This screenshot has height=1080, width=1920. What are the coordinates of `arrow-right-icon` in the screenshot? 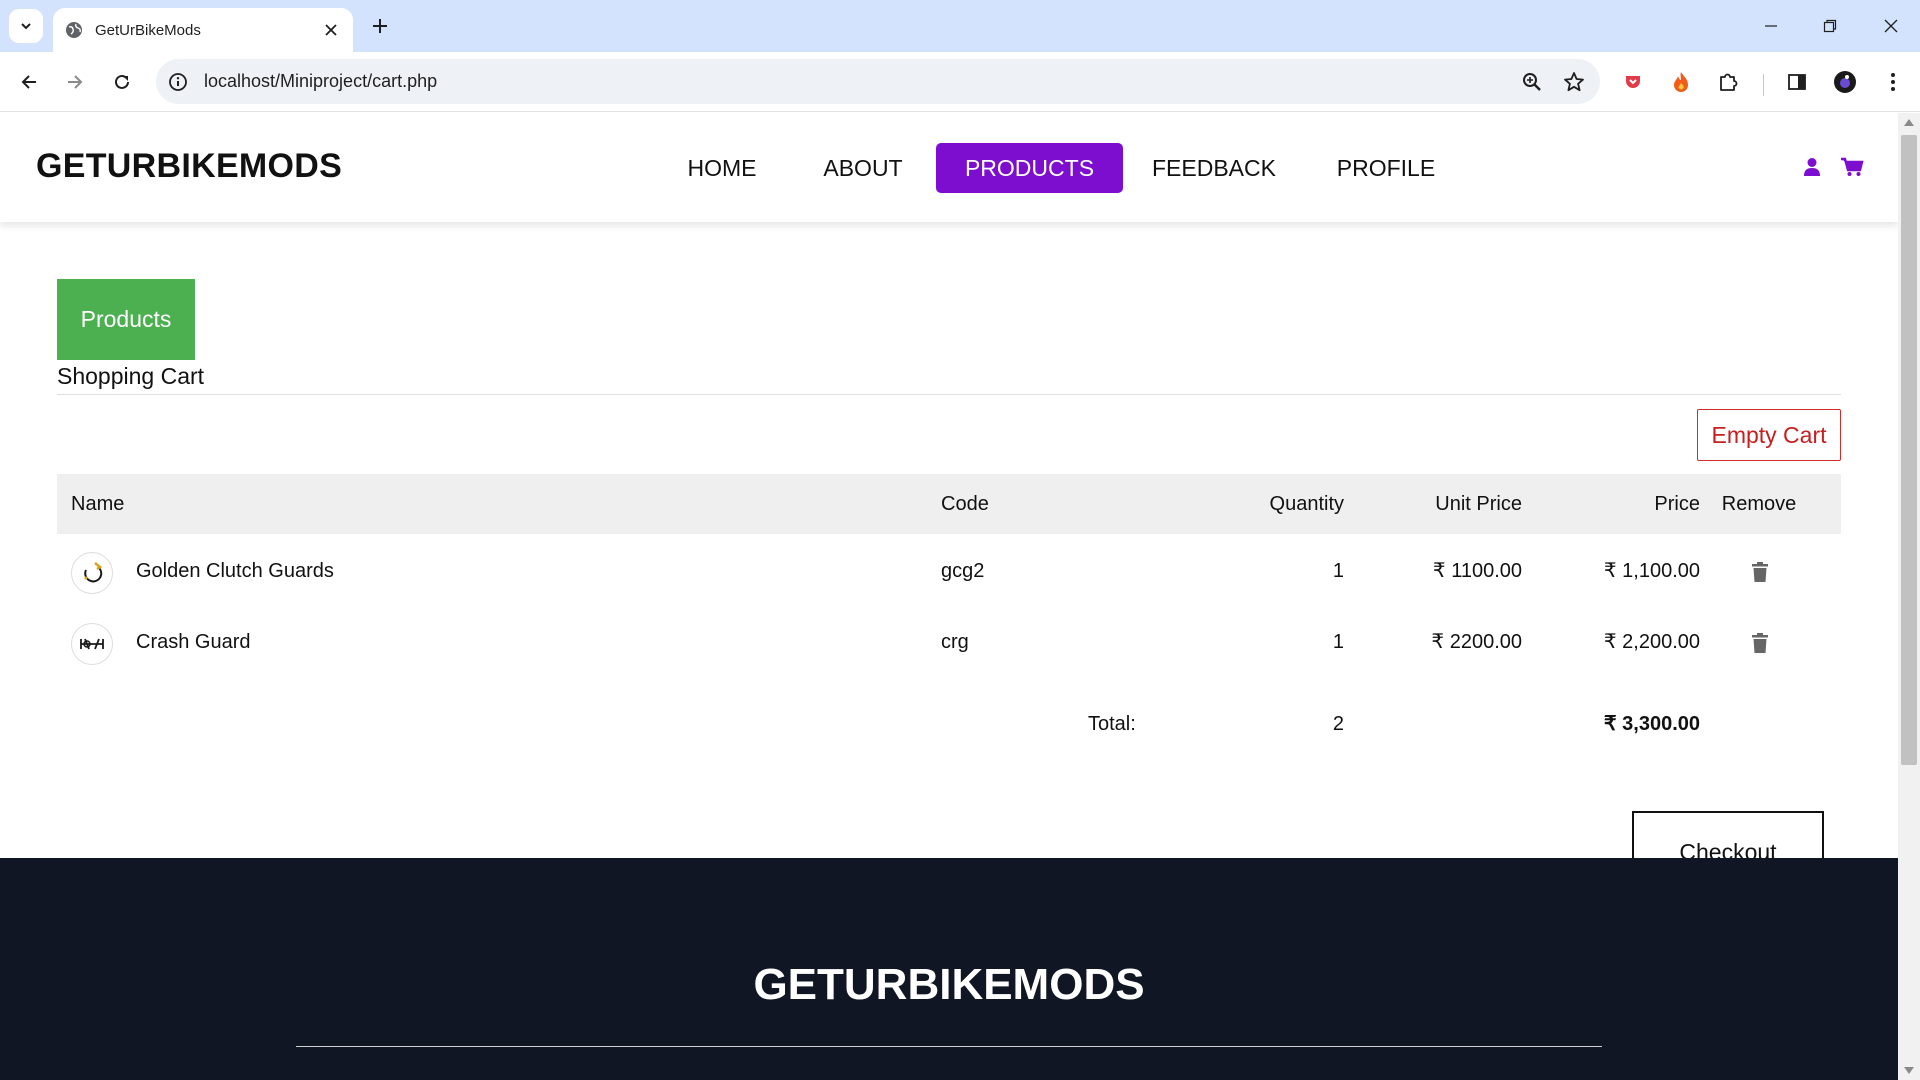 It's located at (75, 82).